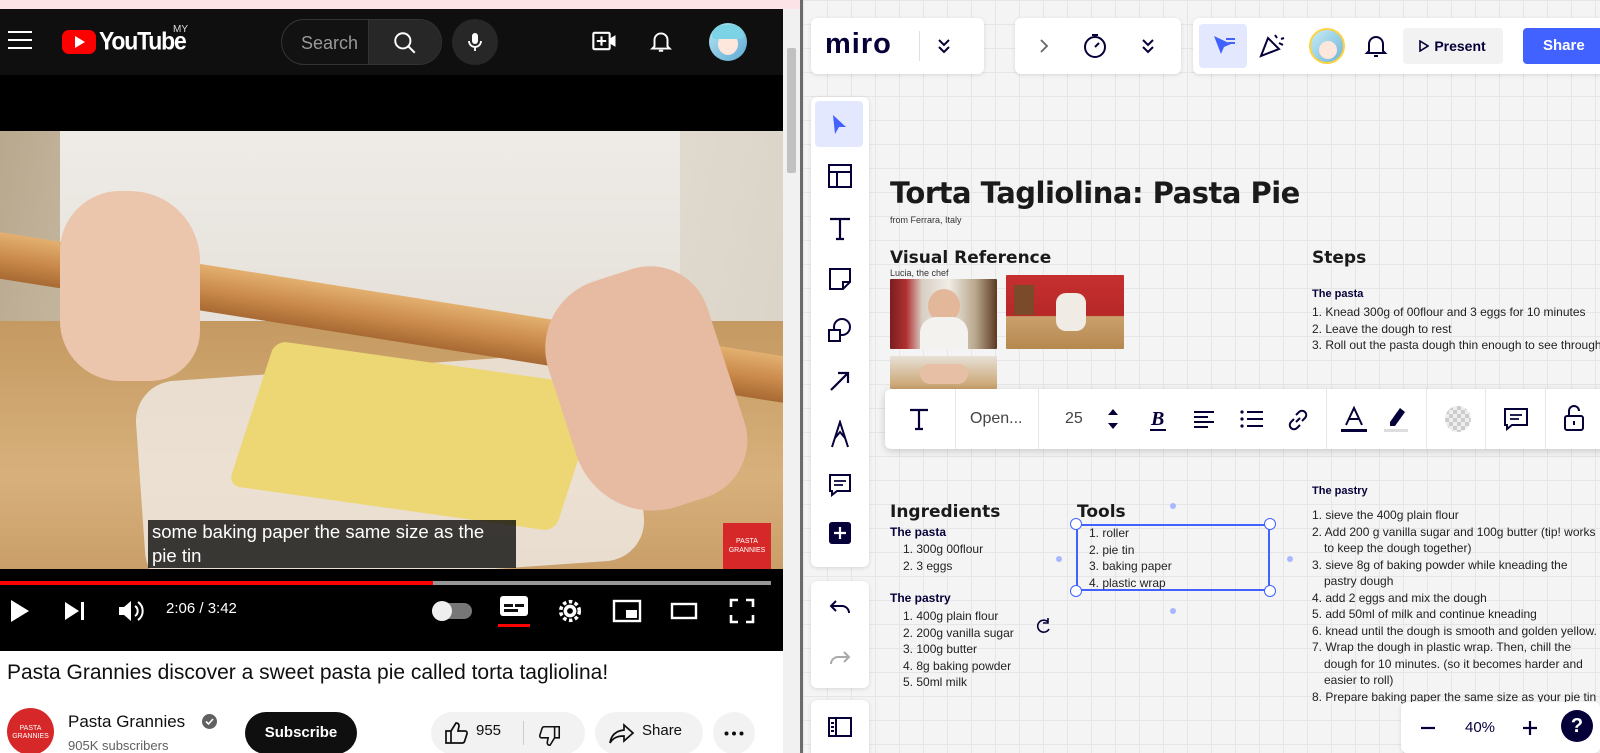  Describe the element at coordinates (728, 42) in the screenshot. I see `user-avatar` at that location.